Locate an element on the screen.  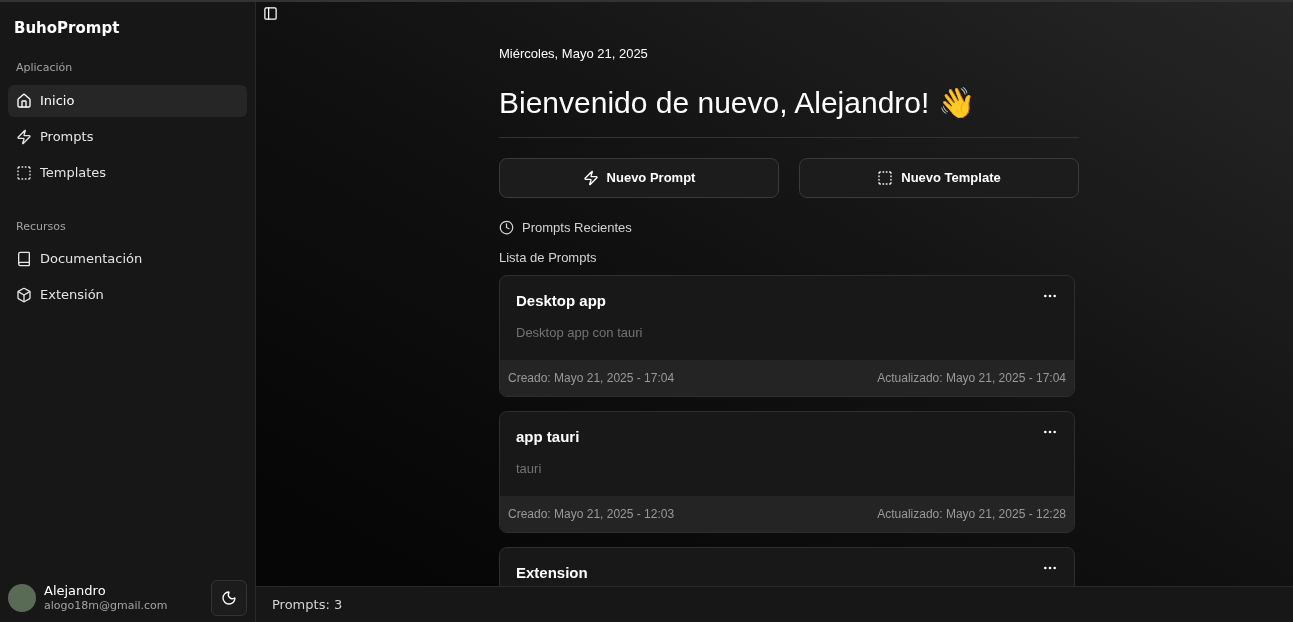
prompt-title: app tauri is located at coordinates (548, 437).